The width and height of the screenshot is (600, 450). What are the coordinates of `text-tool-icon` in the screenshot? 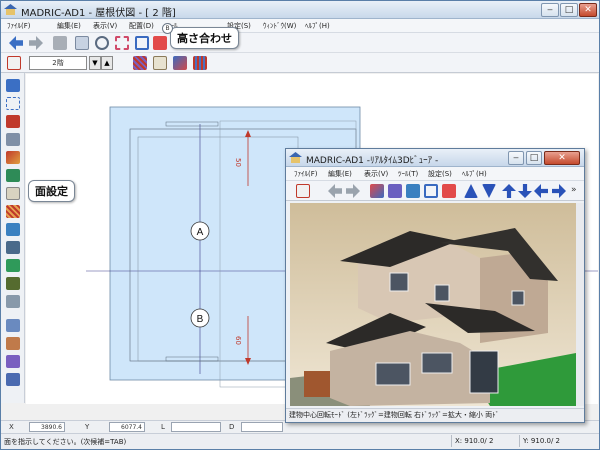 It's located at (13, 361).